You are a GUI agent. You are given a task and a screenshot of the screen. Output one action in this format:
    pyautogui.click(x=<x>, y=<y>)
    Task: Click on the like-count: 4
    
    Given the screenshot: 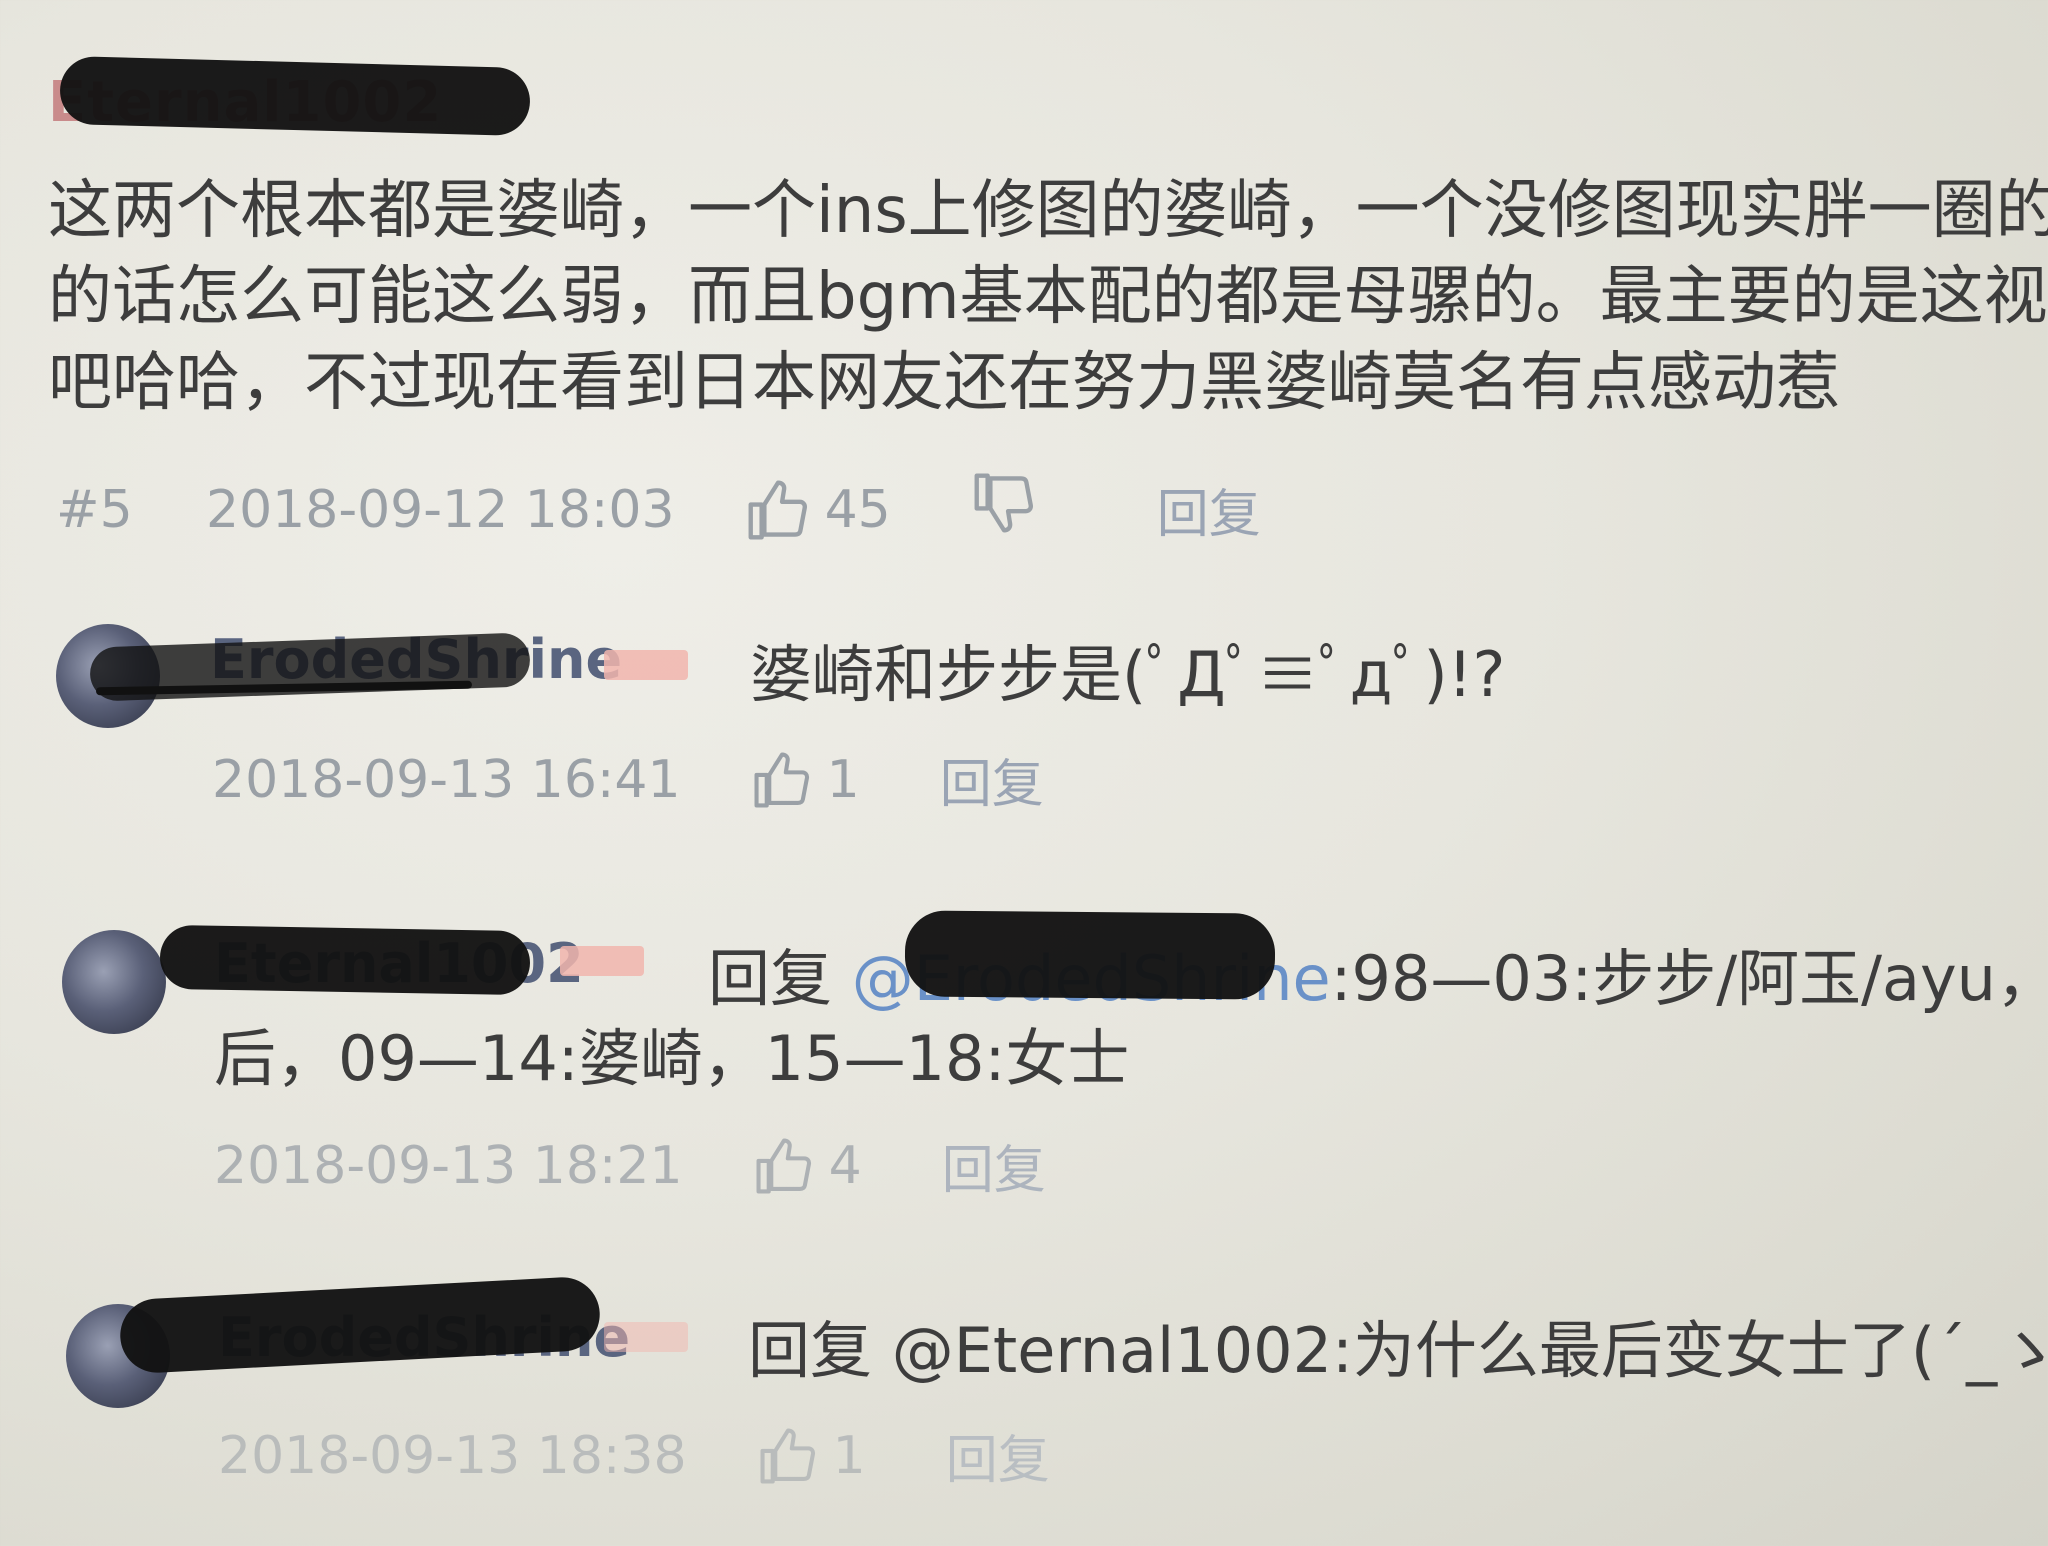 What is the action you would take?
    pyautogui.click(x=845, y=1165)
    